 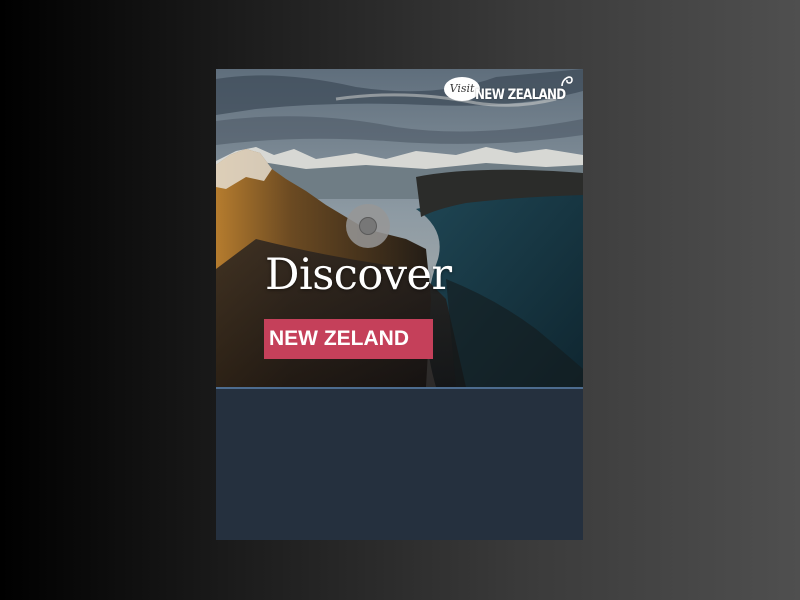 I want to click on play-video-button, so click(x=368, y=226).